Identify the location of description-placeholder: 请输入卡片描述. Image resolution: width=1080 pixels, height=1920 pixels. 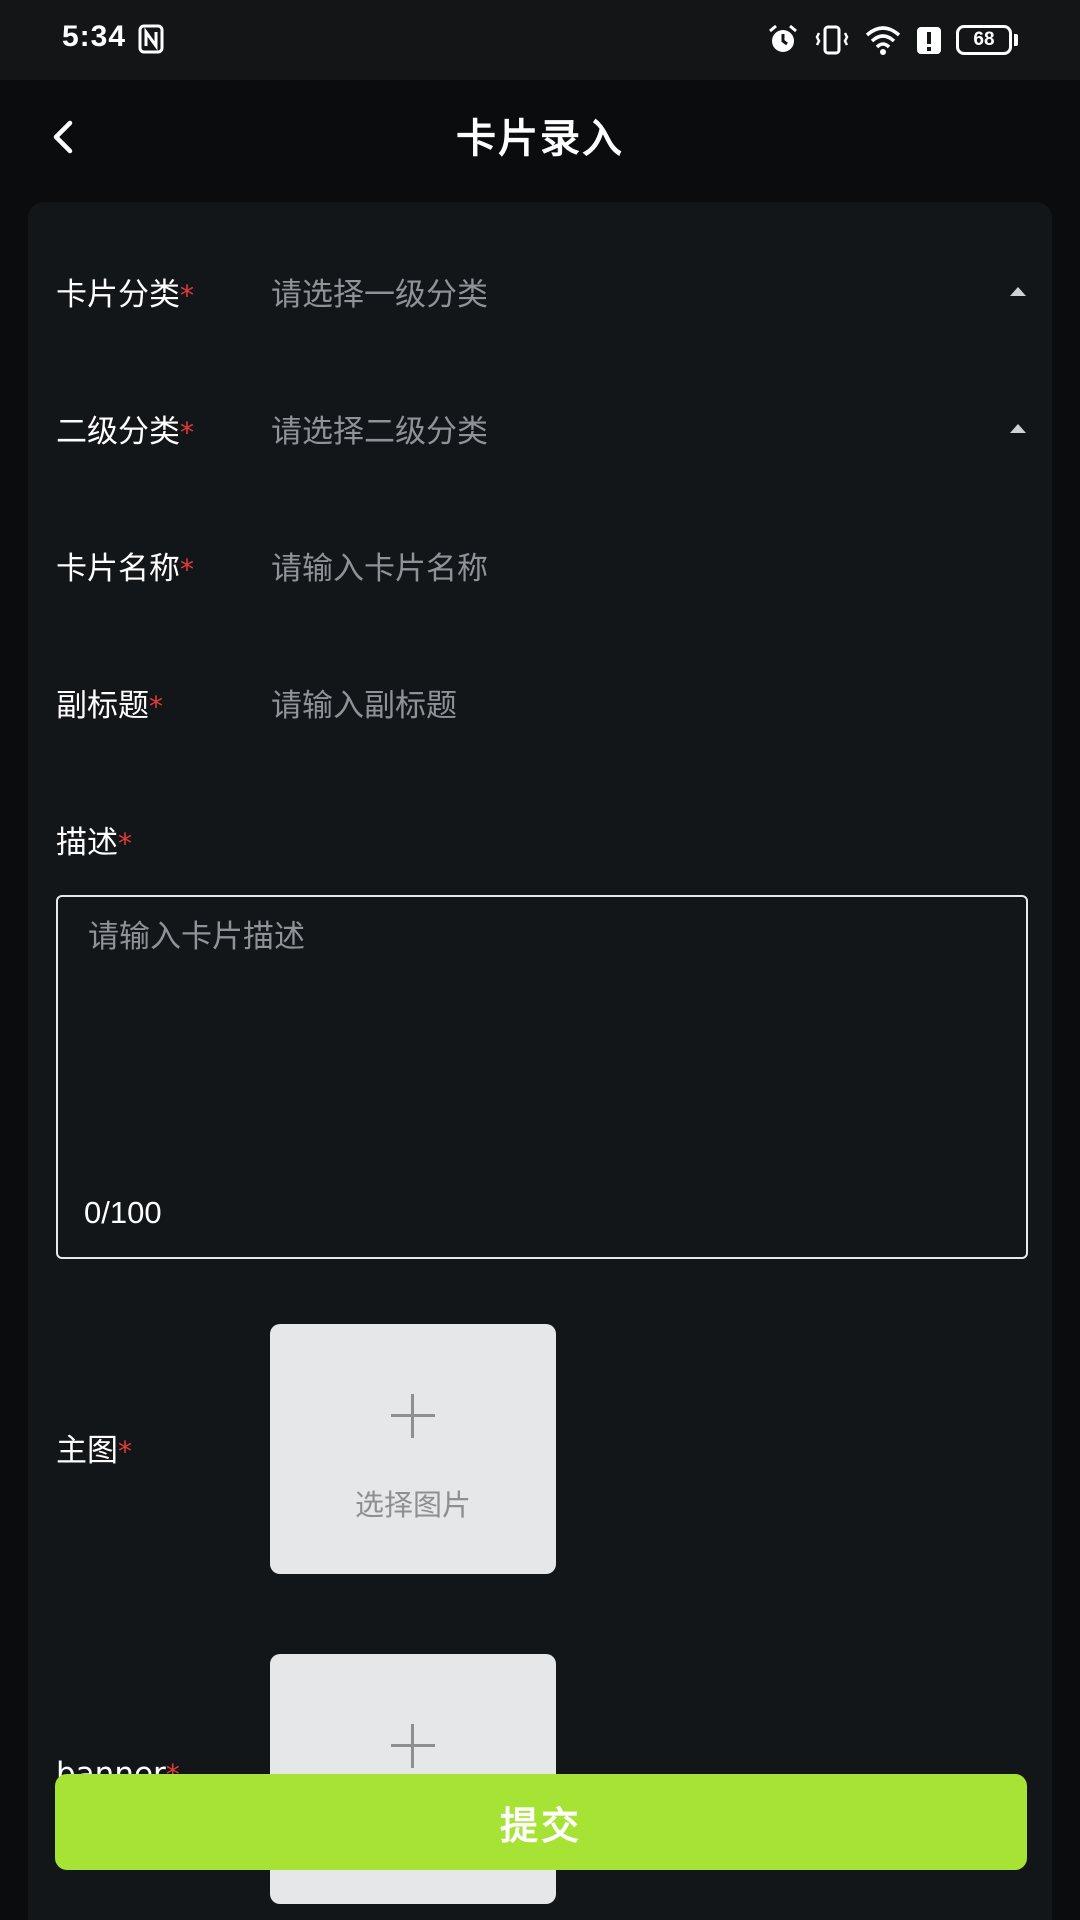
(196, 937).